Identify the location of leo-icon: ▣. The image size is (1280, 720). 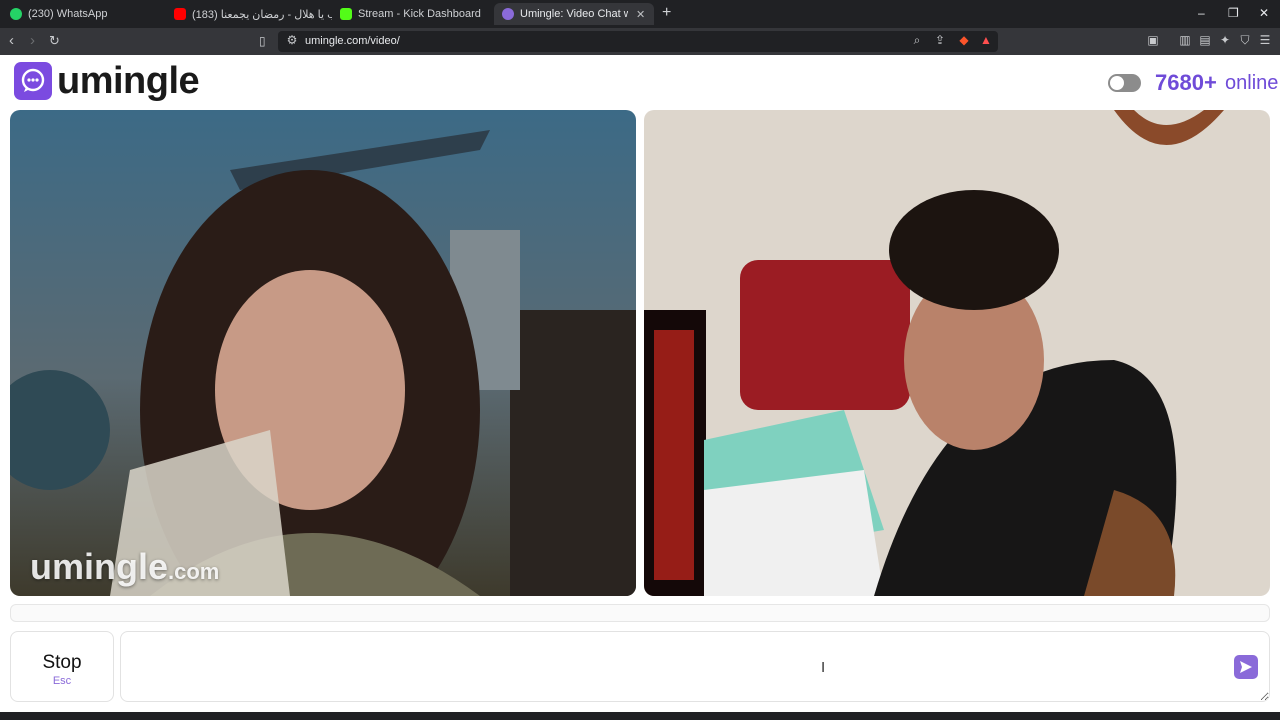
(1153, 40).